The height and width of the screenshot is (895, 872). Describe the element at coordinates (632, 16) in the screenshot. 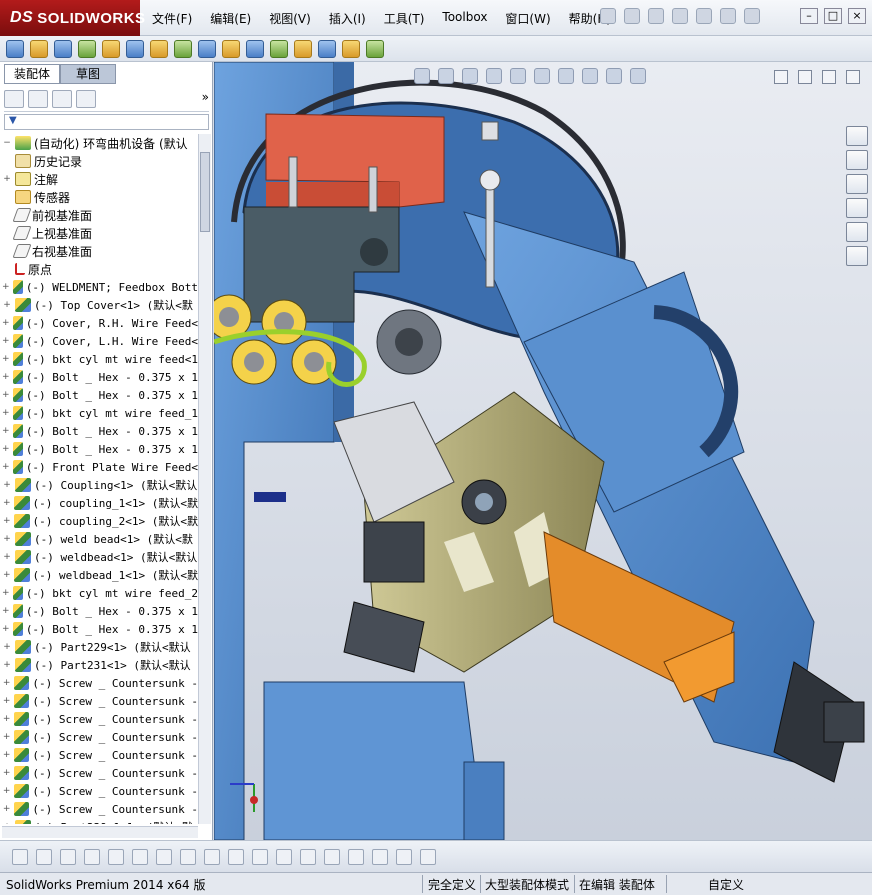

I see `new-document-icon` at that location.